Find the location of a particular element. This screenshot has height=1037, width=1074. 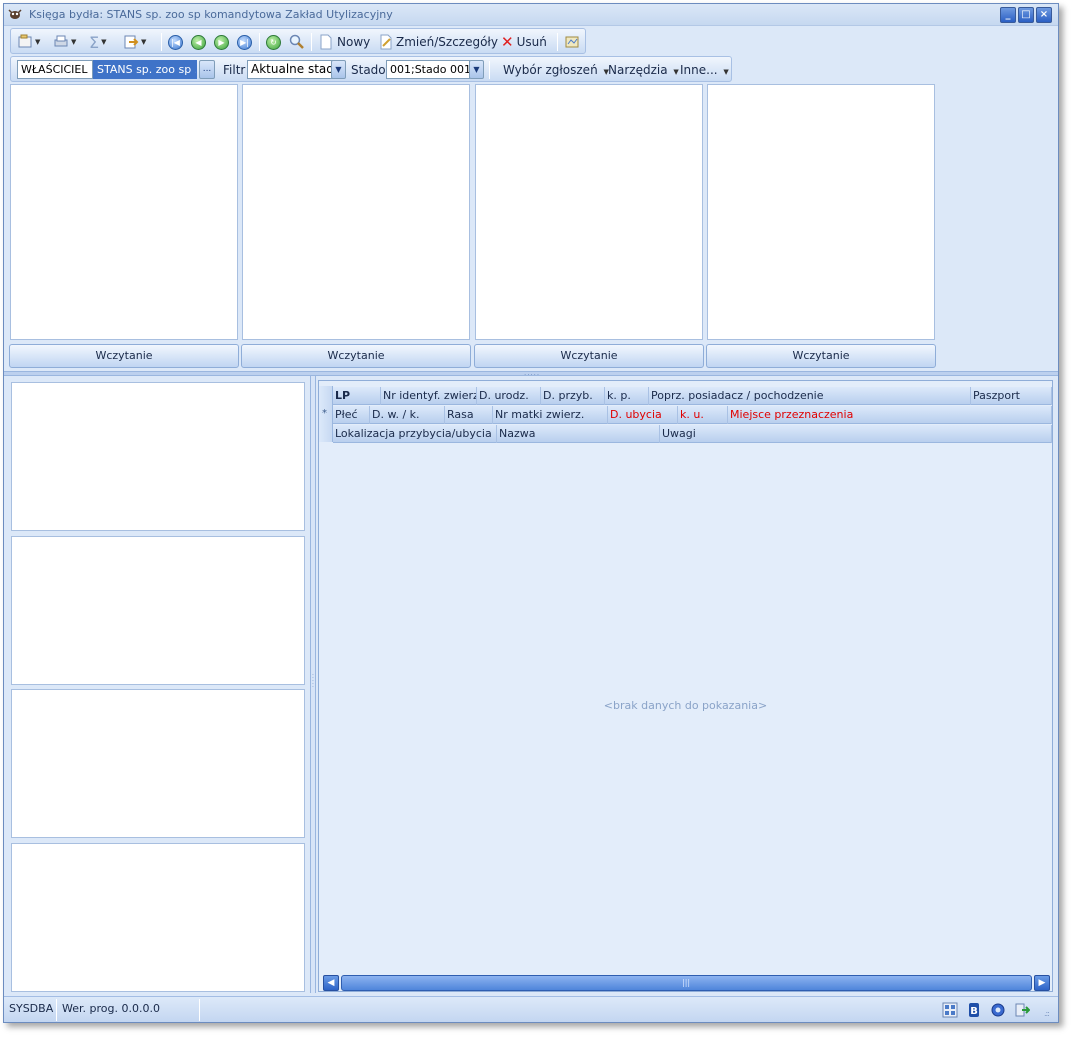

load-button-4: Wczytanie is located at coordinates (821, 356).